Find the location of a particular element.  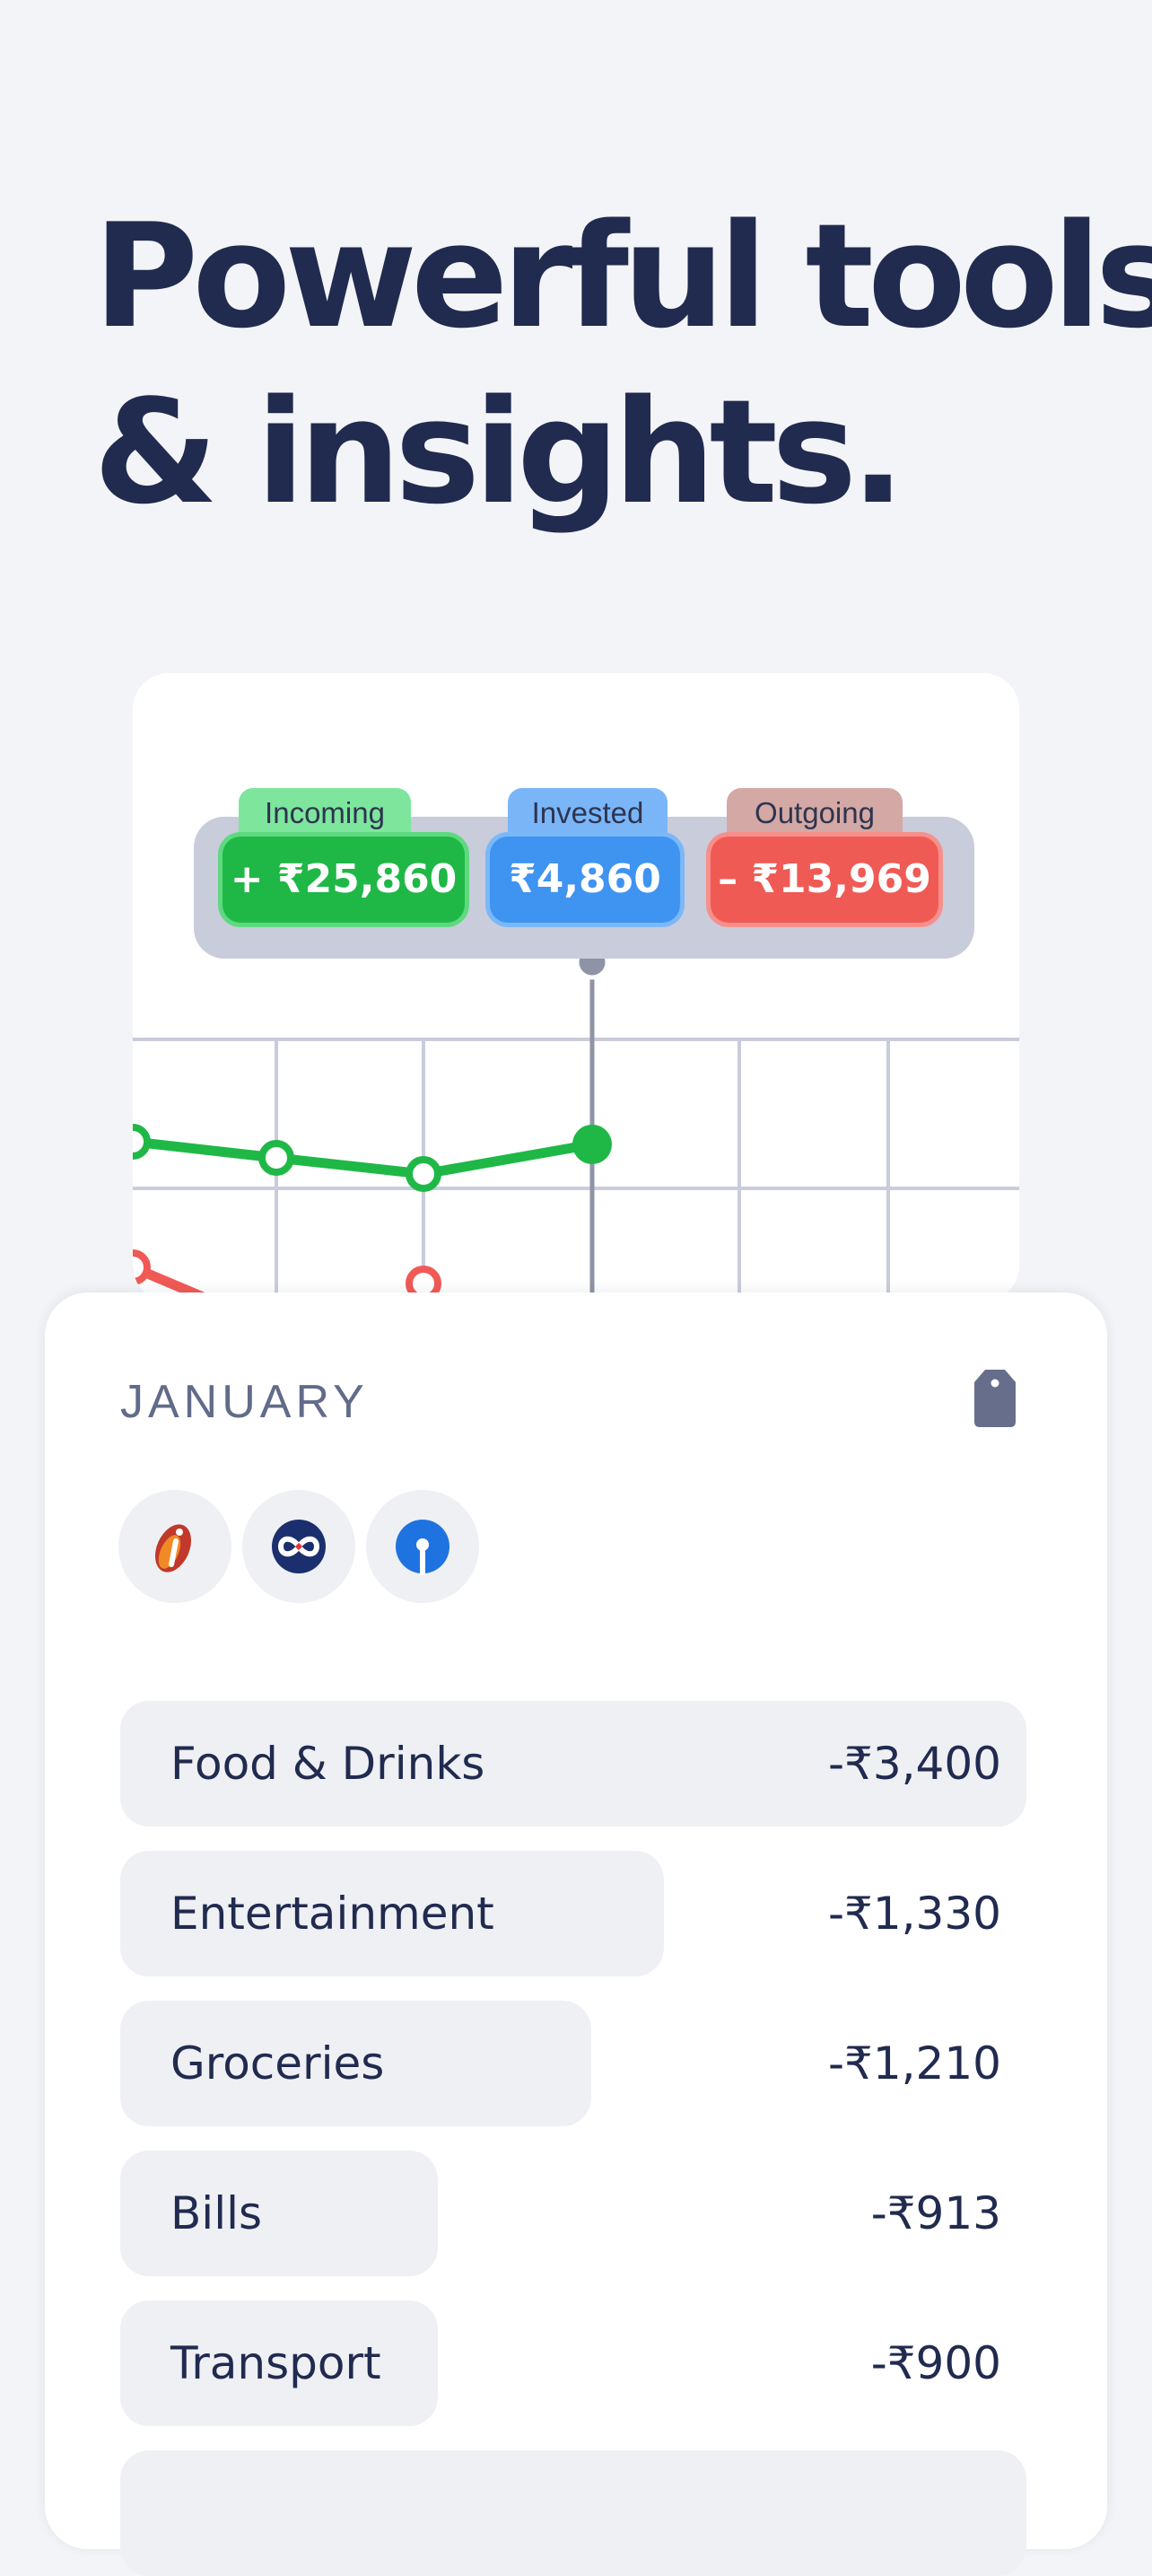

category-label: Groceries is located at coordinates (277, 2063).